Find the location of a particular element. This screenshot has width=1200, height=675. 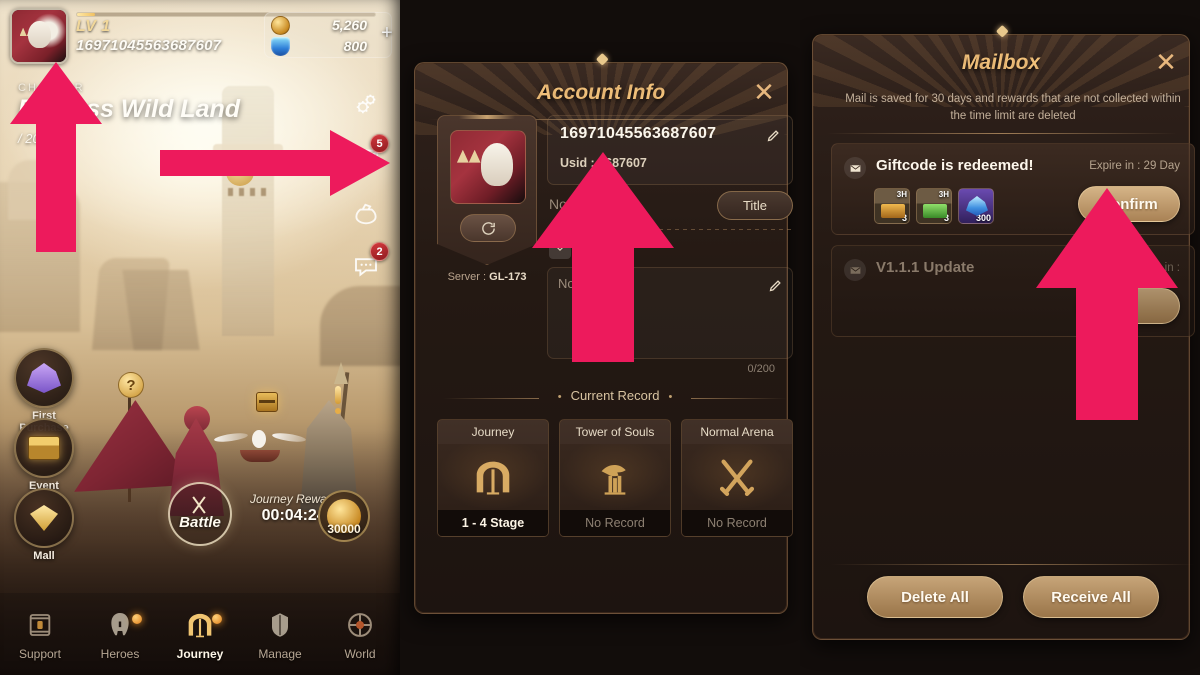

player-nickname: 16971045563687607 is located at coordinates (149, 45).